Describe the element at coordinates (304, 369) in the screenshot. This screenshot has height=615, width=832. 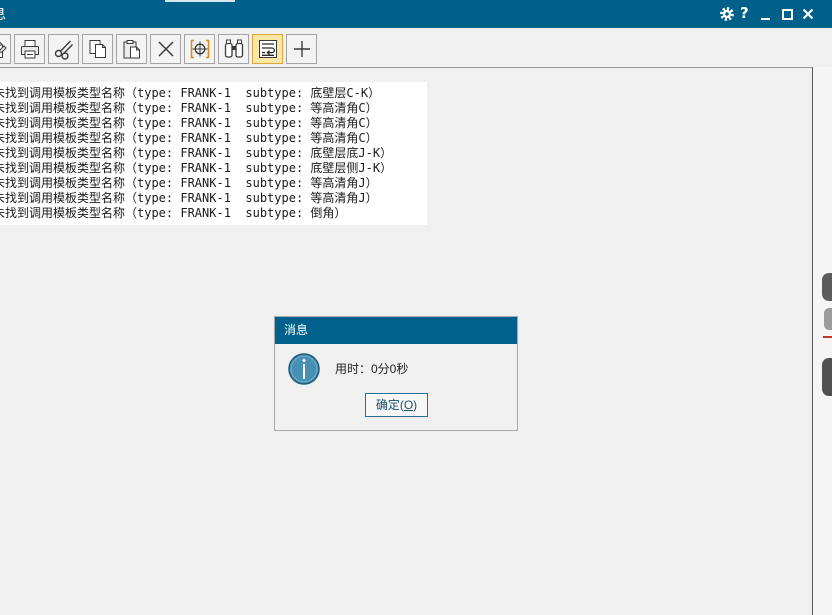
I see `info-icon` at that location.